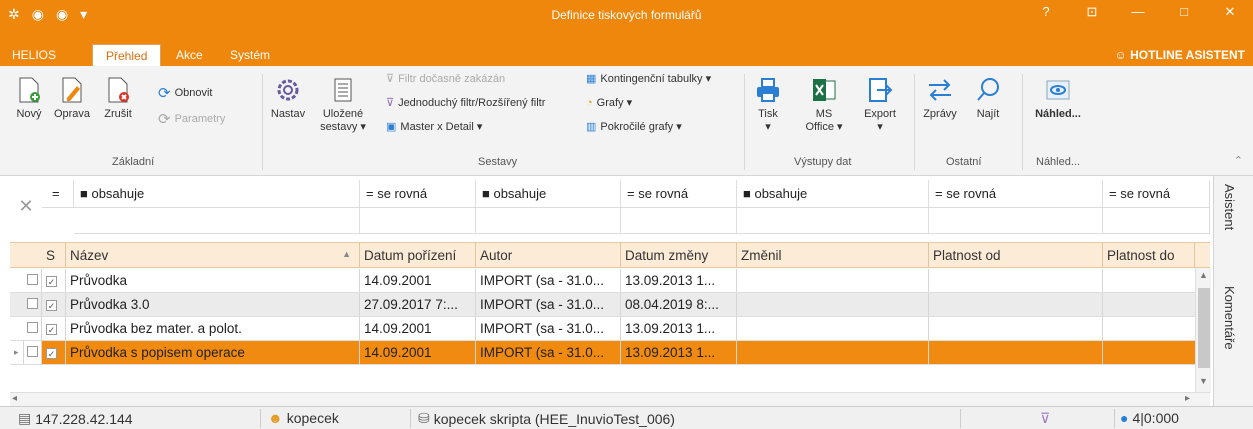  What do you see at coordinates (1138, 12) in the screenshot?
I see `minimize-button: —` at bounding box center [1138, 12].